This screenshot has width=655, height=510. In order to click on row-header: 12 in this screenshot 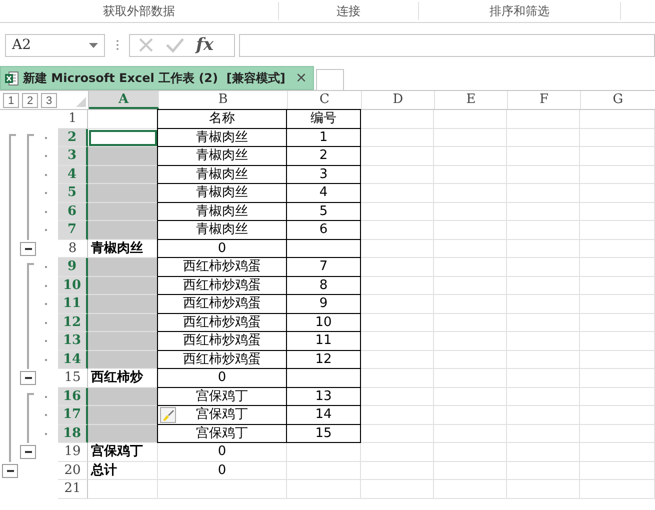, I will do `click(73, 323)`.